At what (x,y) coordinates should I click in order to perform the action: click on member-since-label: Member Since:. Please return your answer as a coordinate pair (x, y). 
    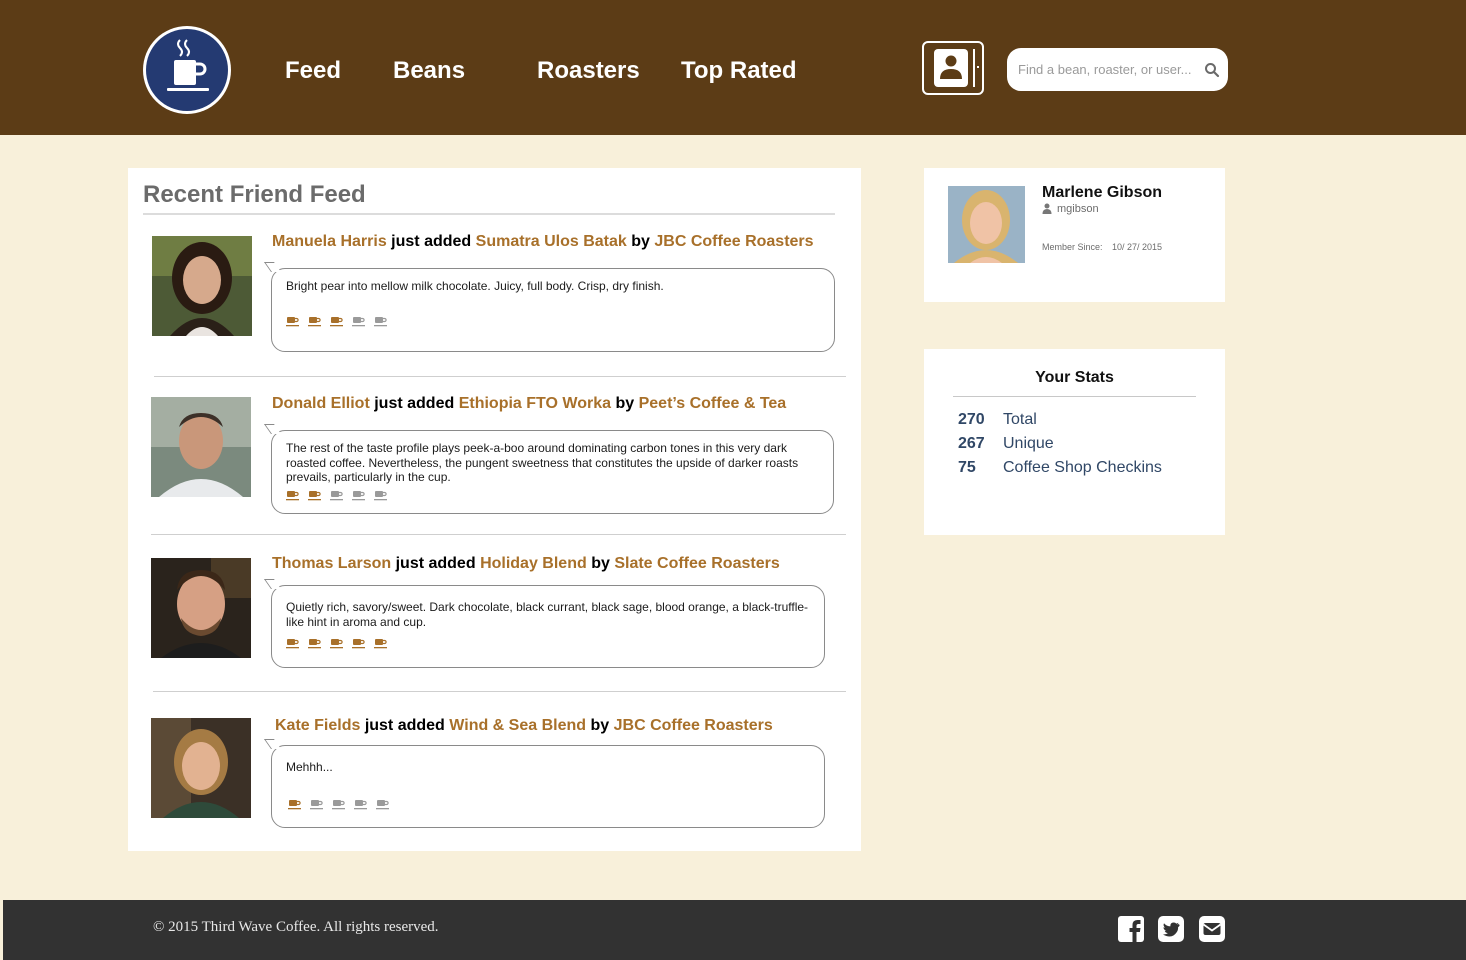
    Looking at the image, I should click on (1072, 247).